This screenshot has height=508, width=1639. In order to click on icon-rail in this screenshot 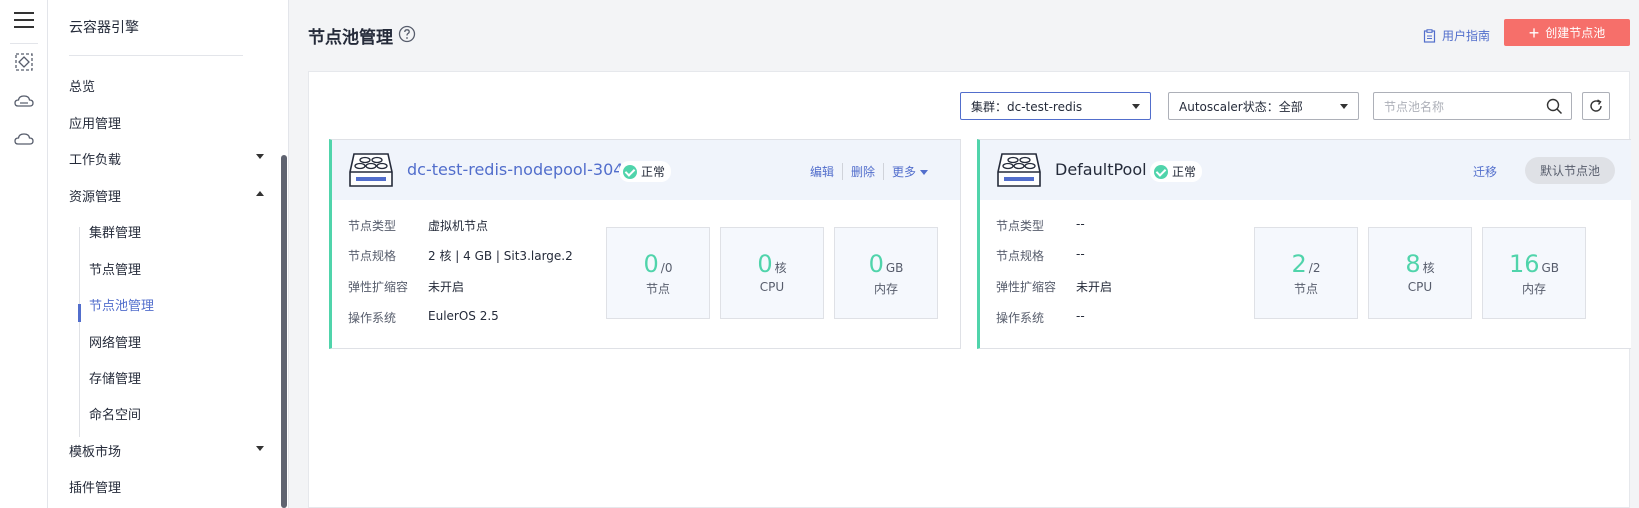, I will do `click(24, 254)`.